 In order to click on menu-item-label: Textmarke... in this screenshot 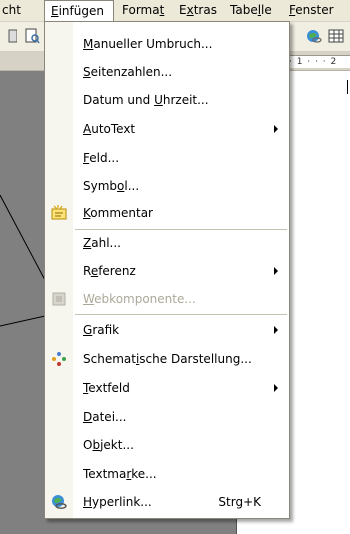, I will do `click(120, 474)`.